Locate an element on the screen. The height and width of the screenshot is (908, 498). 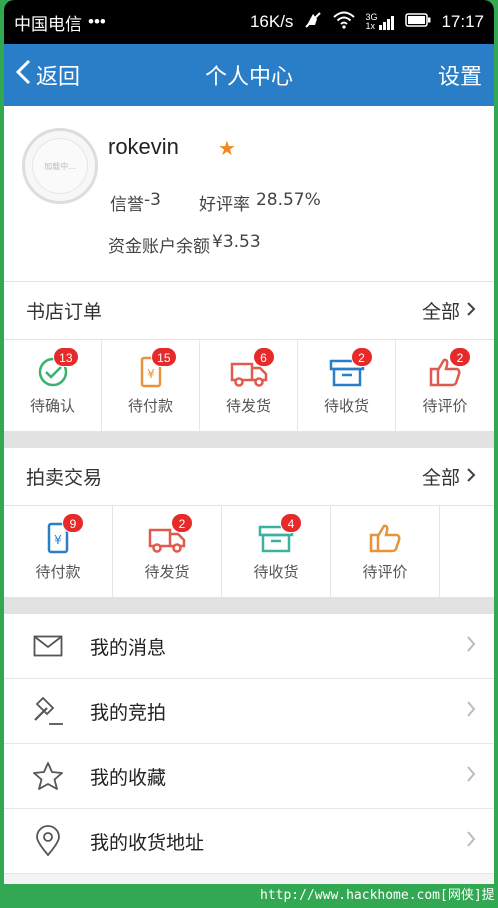
nav-bar: 返回 个人中心 设置 is located at coordinates (249, 75).